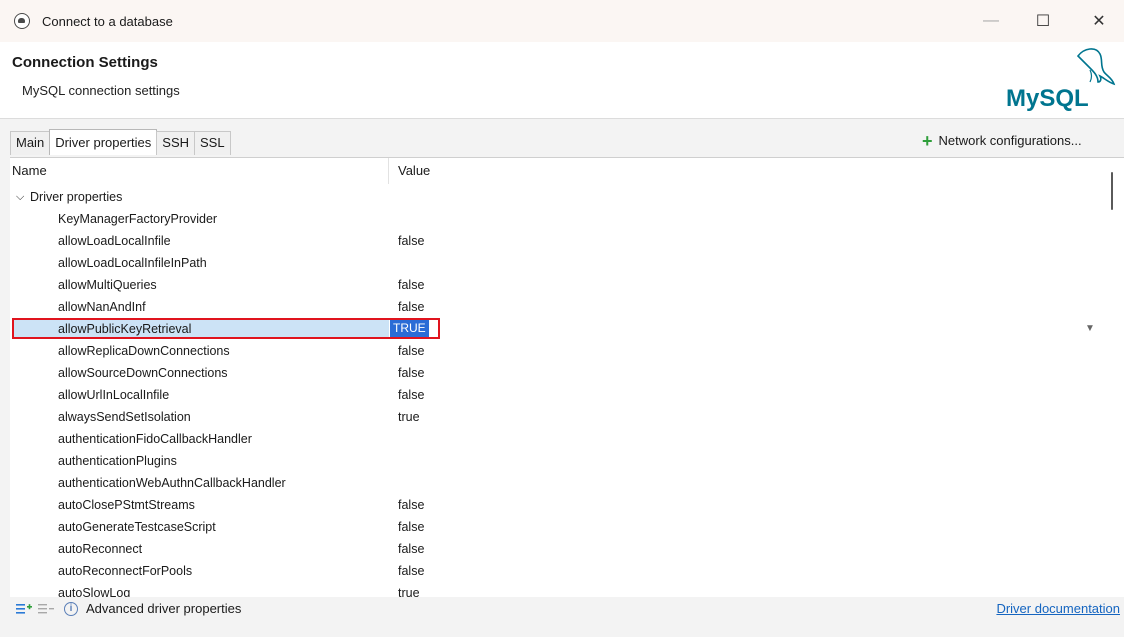  Describe the element at coordinates (30, 143) in the screenshot. I see `tab-main: Main` at that location.